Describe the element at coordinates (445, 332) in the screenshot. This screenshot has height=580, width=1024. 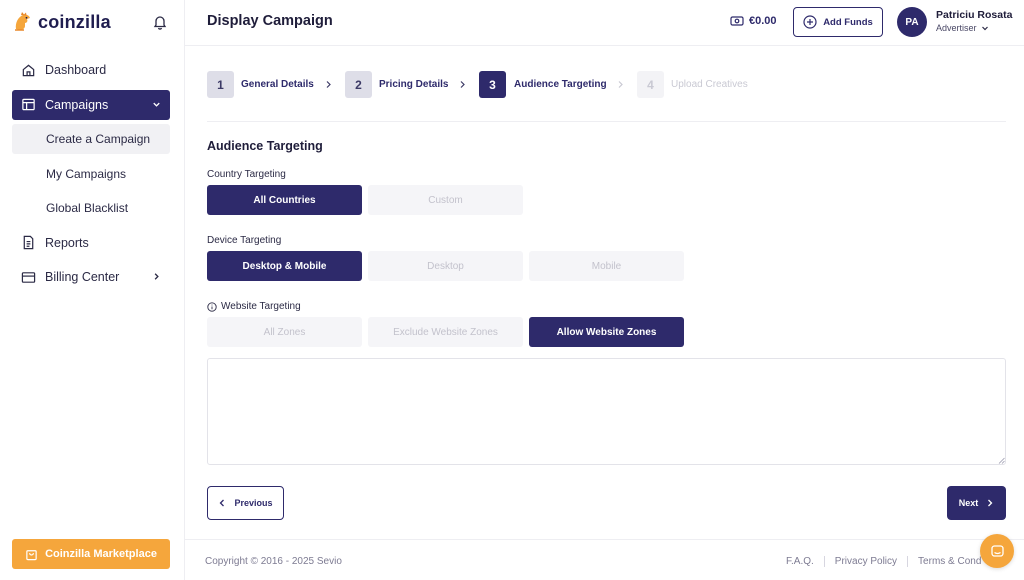
I see `website-option-exclude-zones: Exclude Website Zones` at that location.